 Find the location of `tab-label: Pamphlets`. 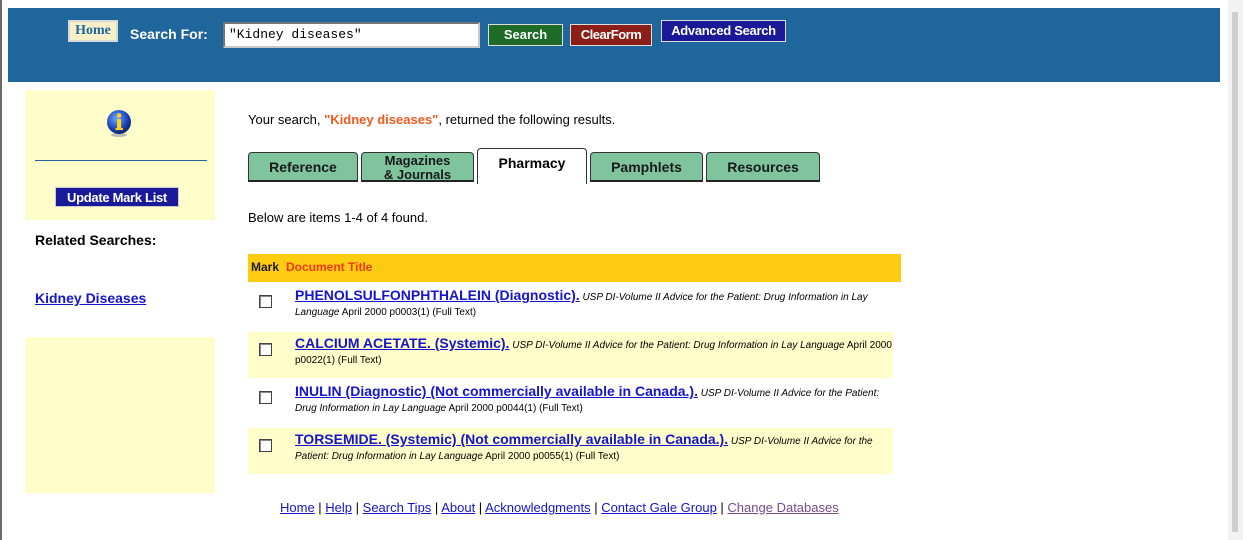

tab-label: Pamphlets is located at coordinates (646, 167).